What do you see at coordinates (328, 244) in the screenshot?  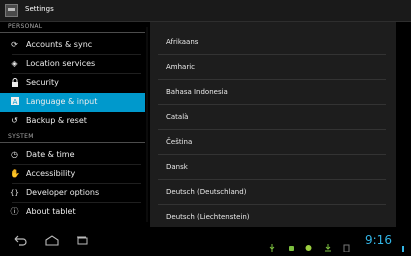 I see `download-icon` at bounding box center [328, 244].